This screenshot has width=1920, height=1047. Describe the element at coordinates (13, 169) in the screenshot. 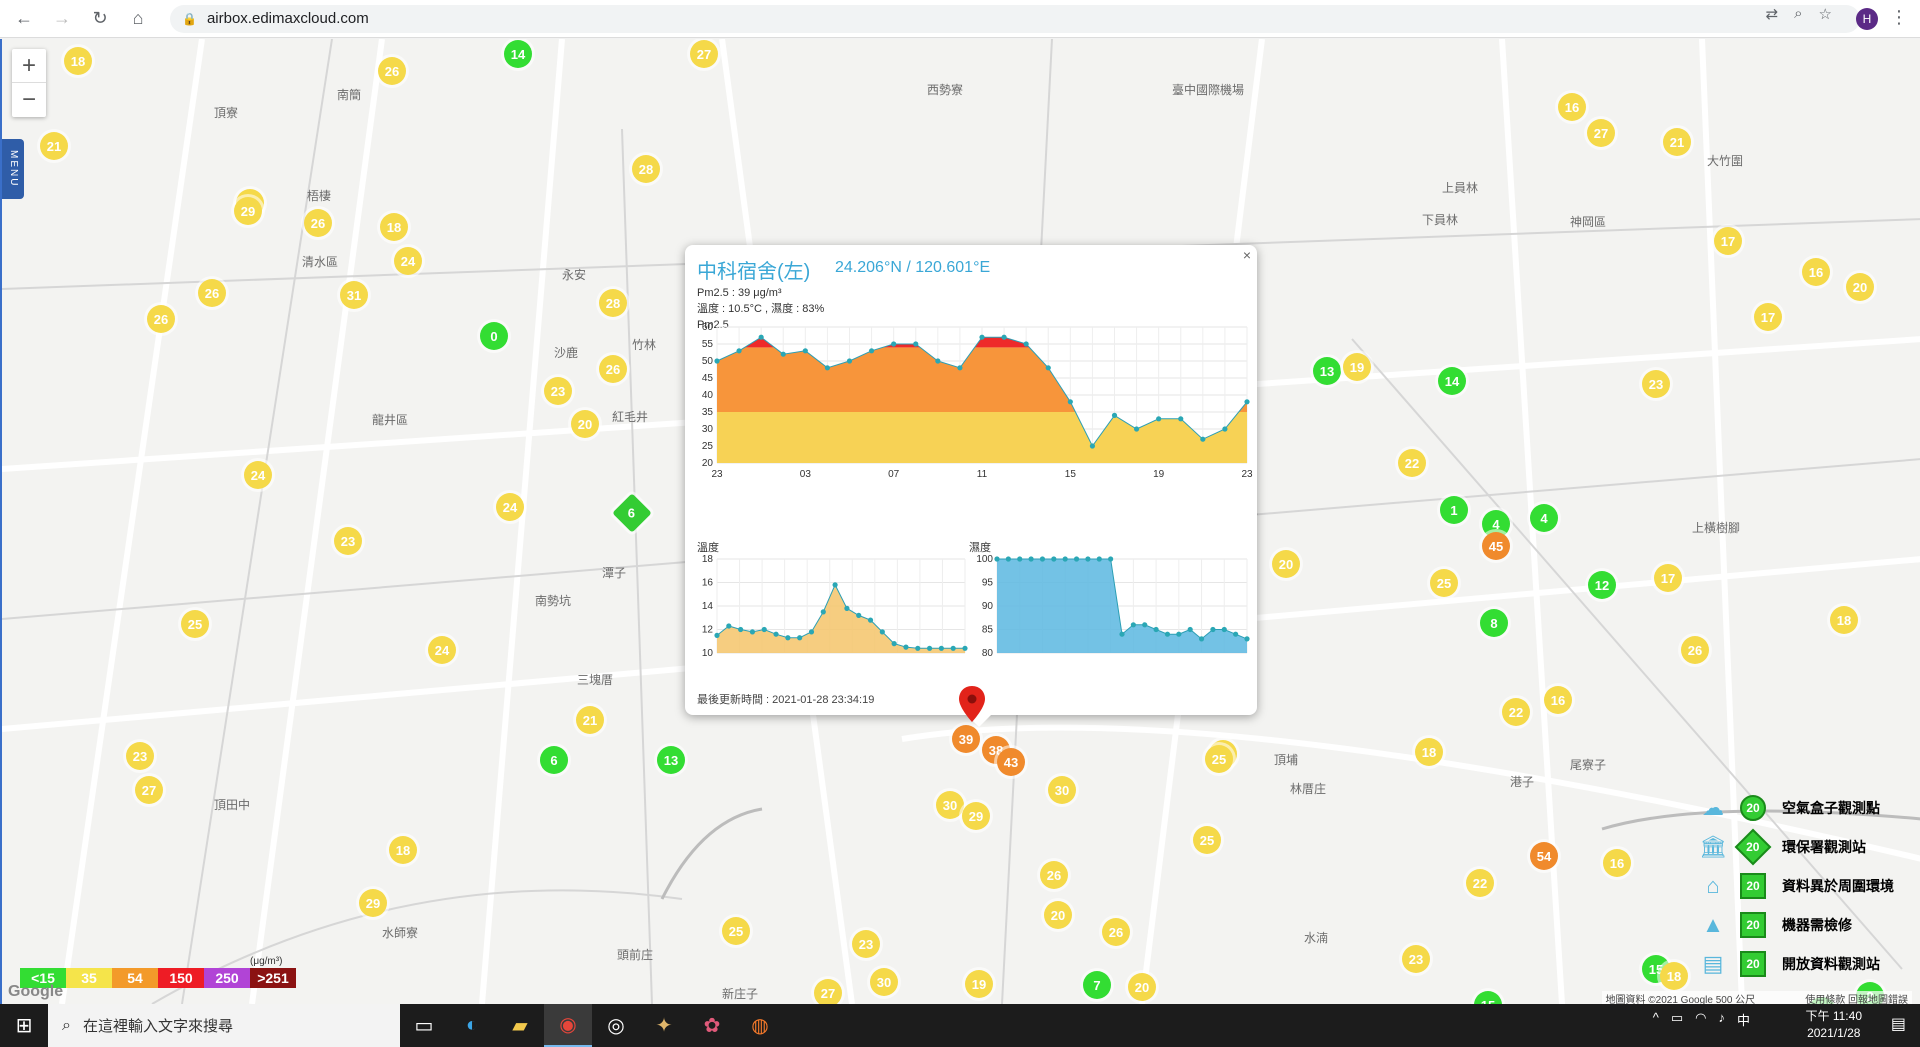

I see `menu-tab: MENU` at that location.